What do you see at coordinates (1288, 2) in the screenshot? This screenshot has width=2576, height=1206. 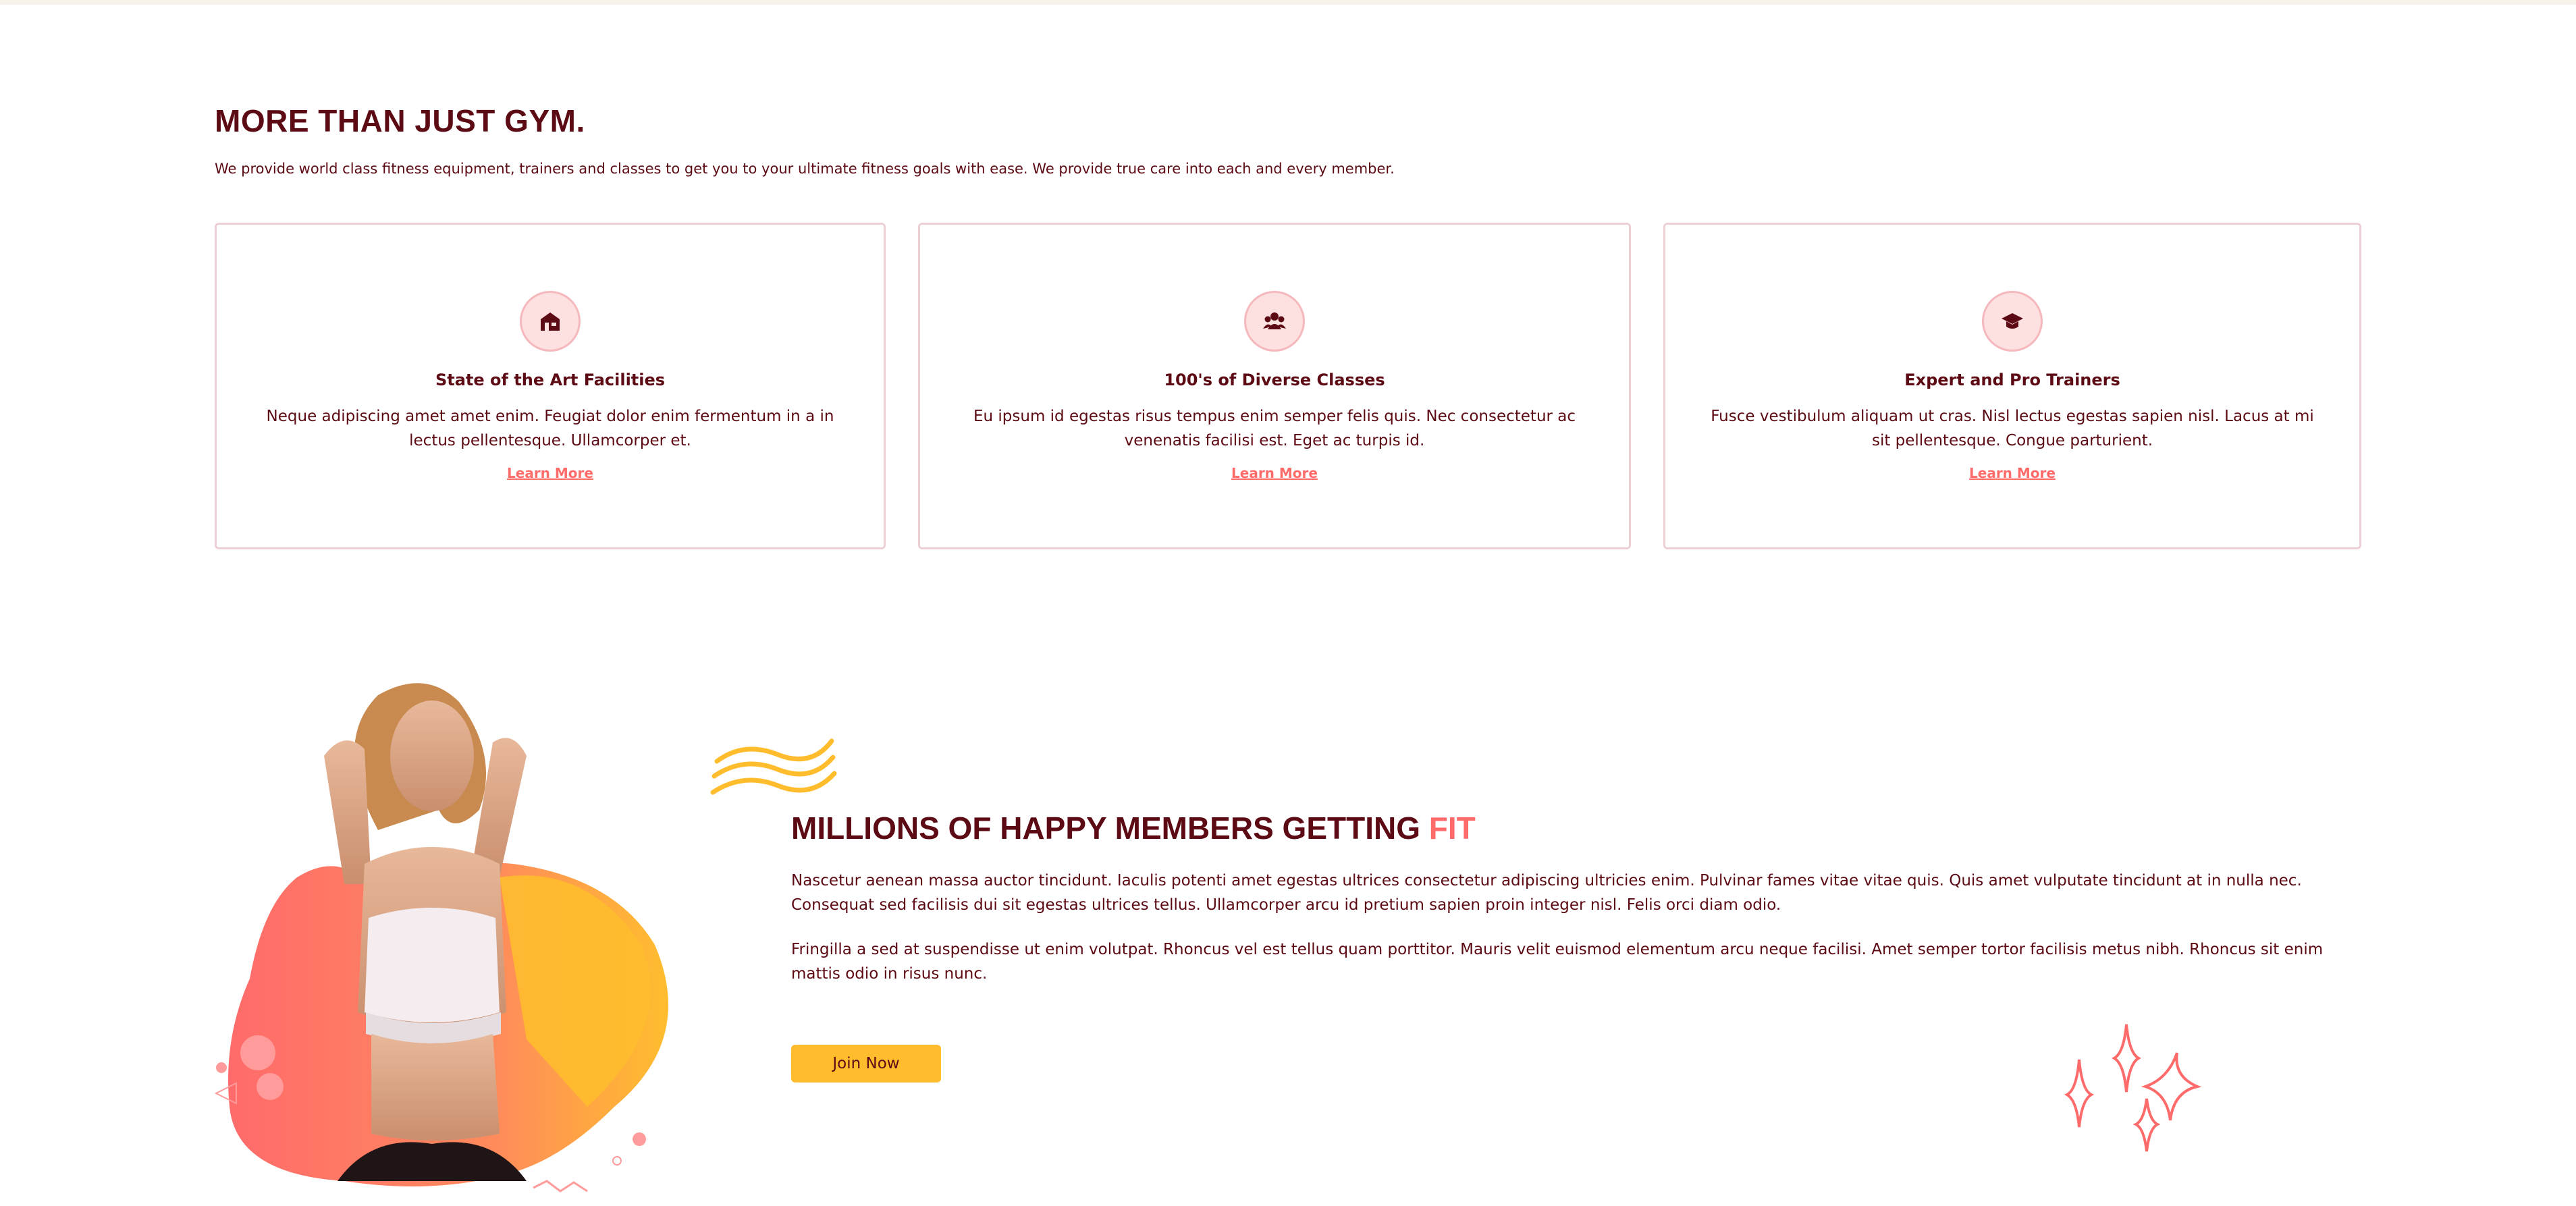 I see `top-divider` at bounding box center [1288, 2].